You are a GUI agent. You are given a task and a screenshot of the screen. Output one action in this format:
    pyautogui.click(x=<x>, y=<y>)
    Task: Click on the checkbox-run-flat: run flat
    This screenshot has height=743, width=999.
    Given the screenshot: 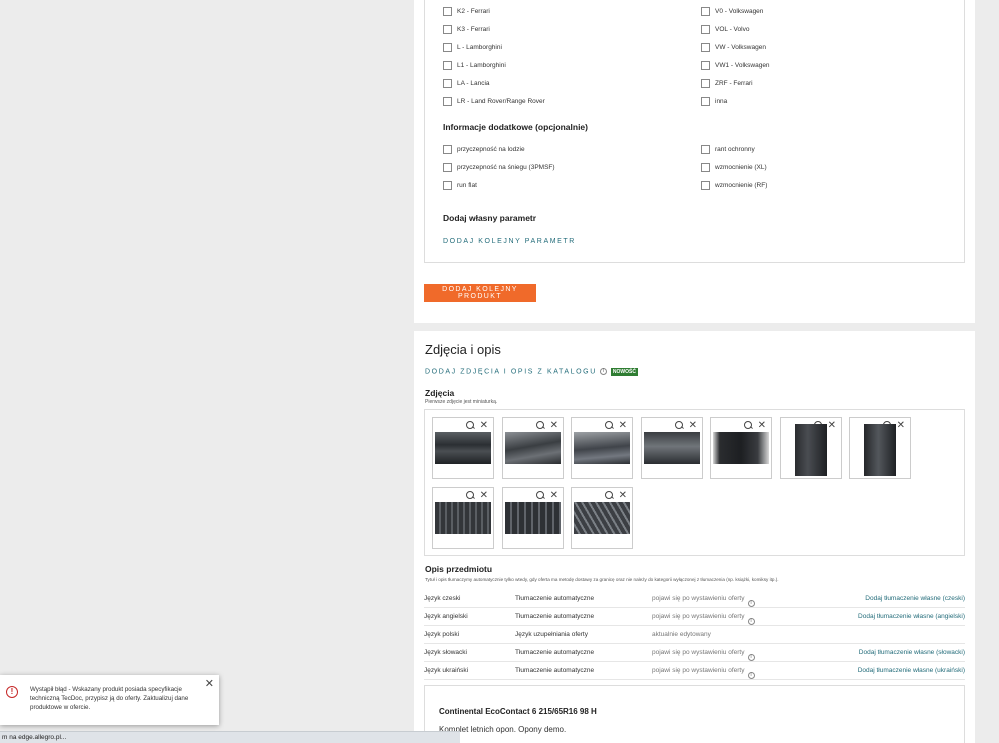 What is the action you would take?
    pyautogui.click(x=460, y=185)
    